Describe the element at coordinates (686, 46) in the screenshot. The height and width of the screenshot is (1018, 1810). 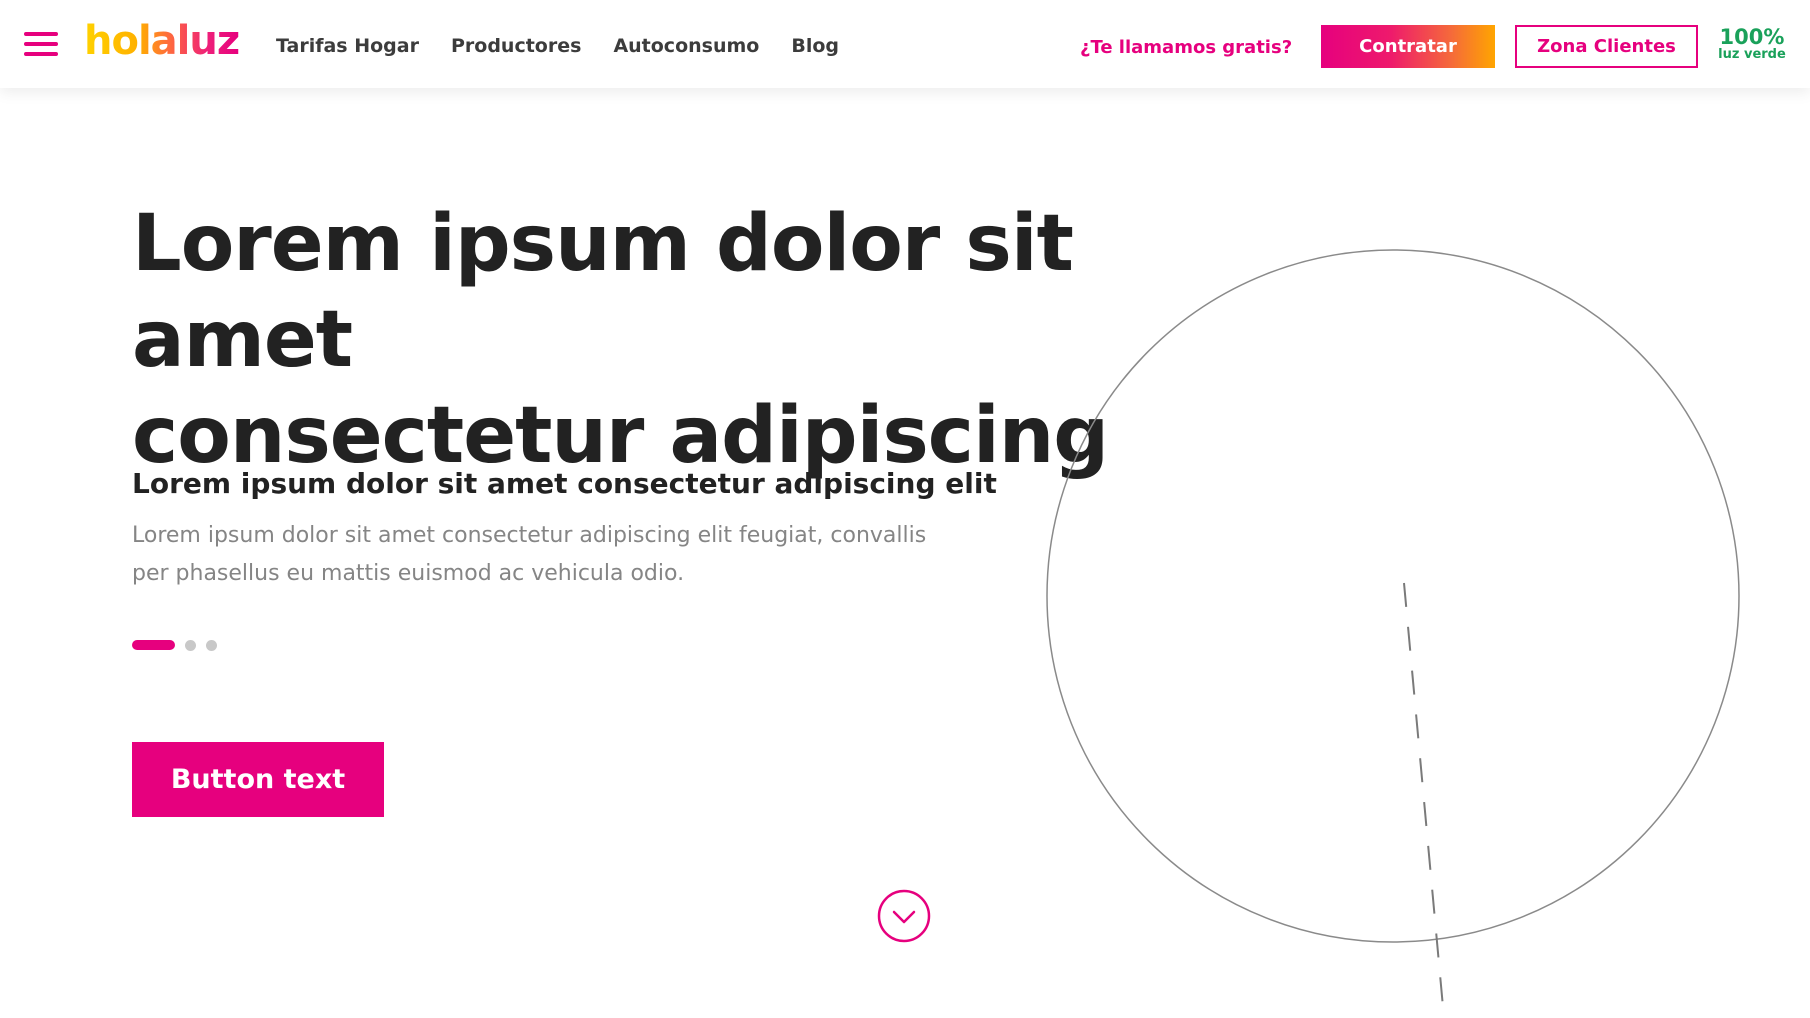
I see `nav-item-autoconsumo: Autoconsumo` at that location.